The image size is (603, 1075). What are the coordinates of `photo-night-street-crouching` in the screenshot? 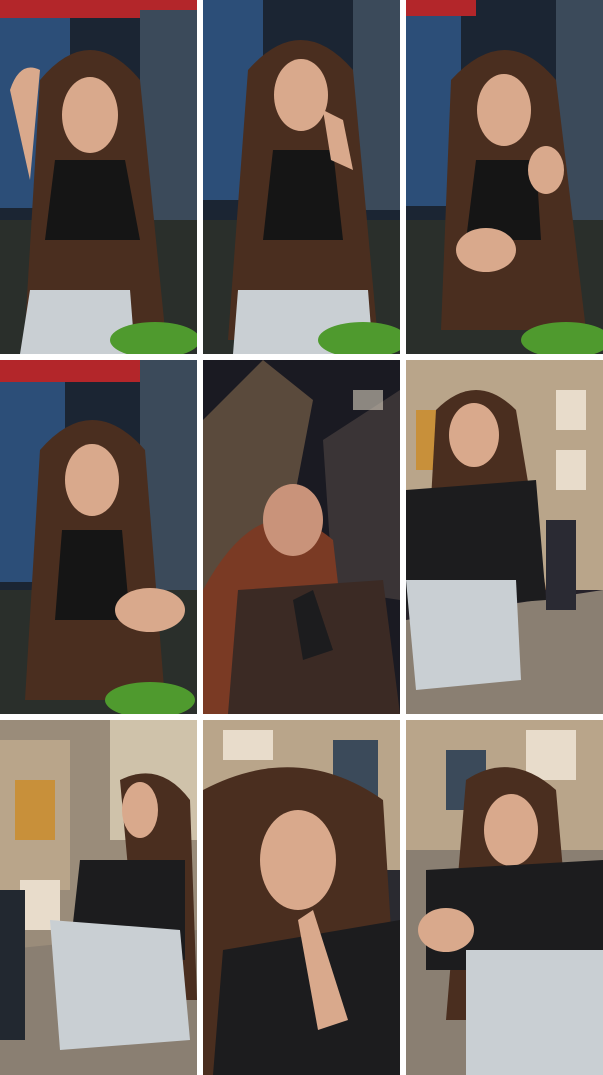 It's located at (504, 537).